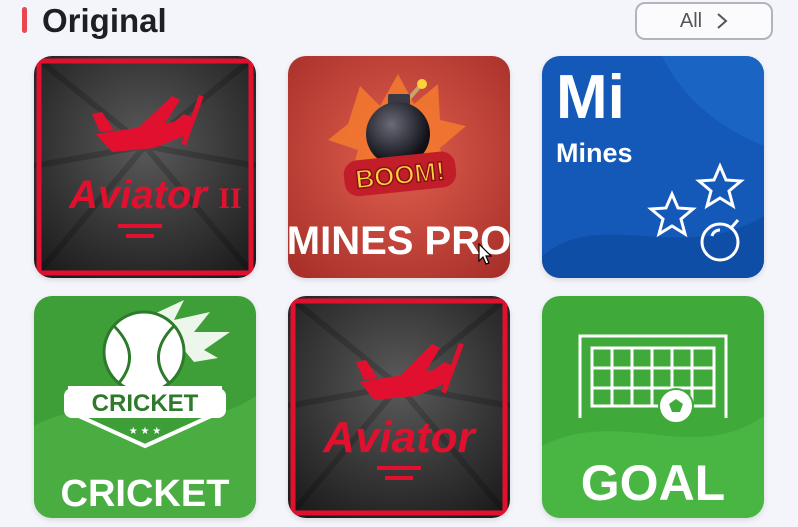 The height and width of the screenshot is (527, 798). I want to click on section-accent-bar, so click(24, 20).